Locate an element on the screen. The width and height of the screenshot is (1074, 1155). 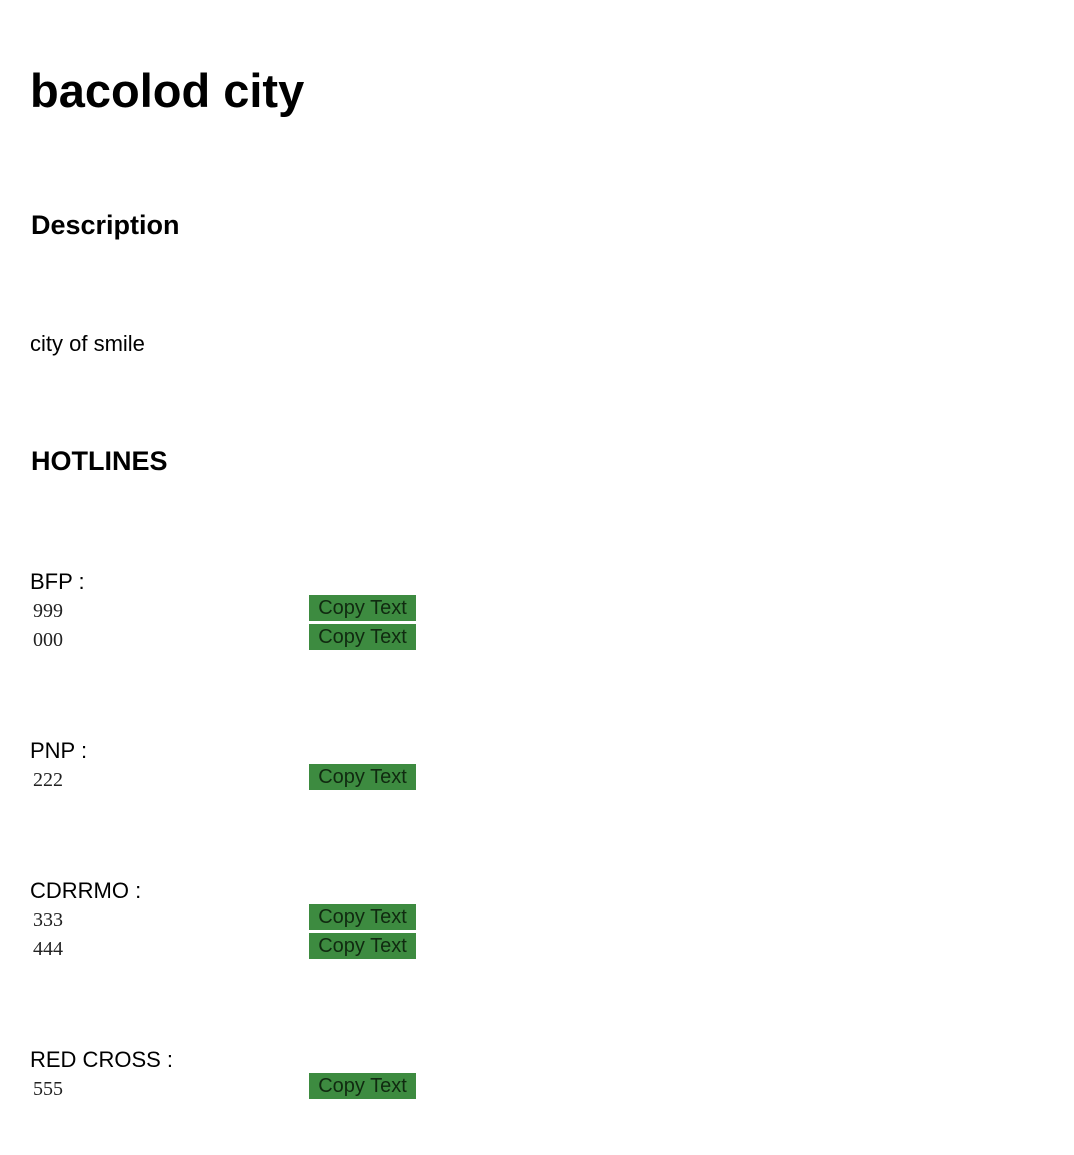
hotline-number: 444 is located at coordinates (48, 948).